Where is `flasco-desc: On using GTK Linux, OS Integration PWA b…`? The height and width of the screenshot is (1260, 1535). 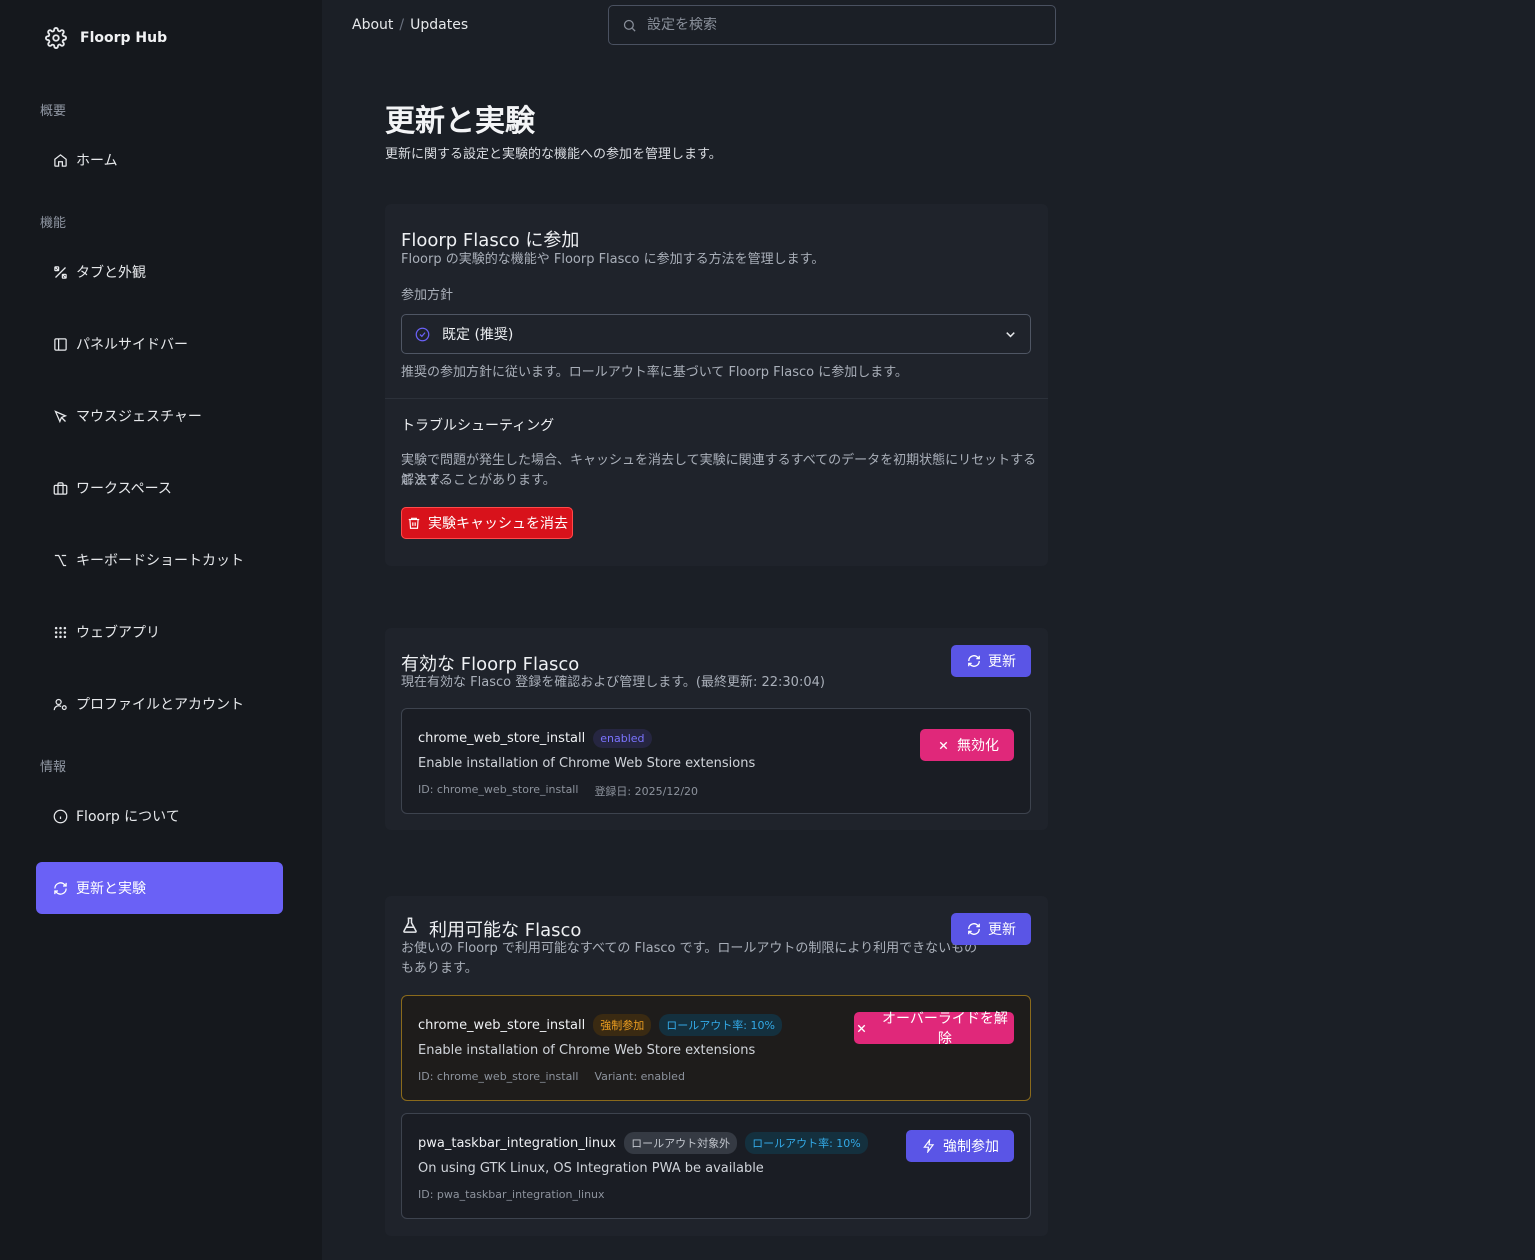
flasco-desc: On using GTK Linux, OS Integration PWA b… is located at coordinates (591, 1168).